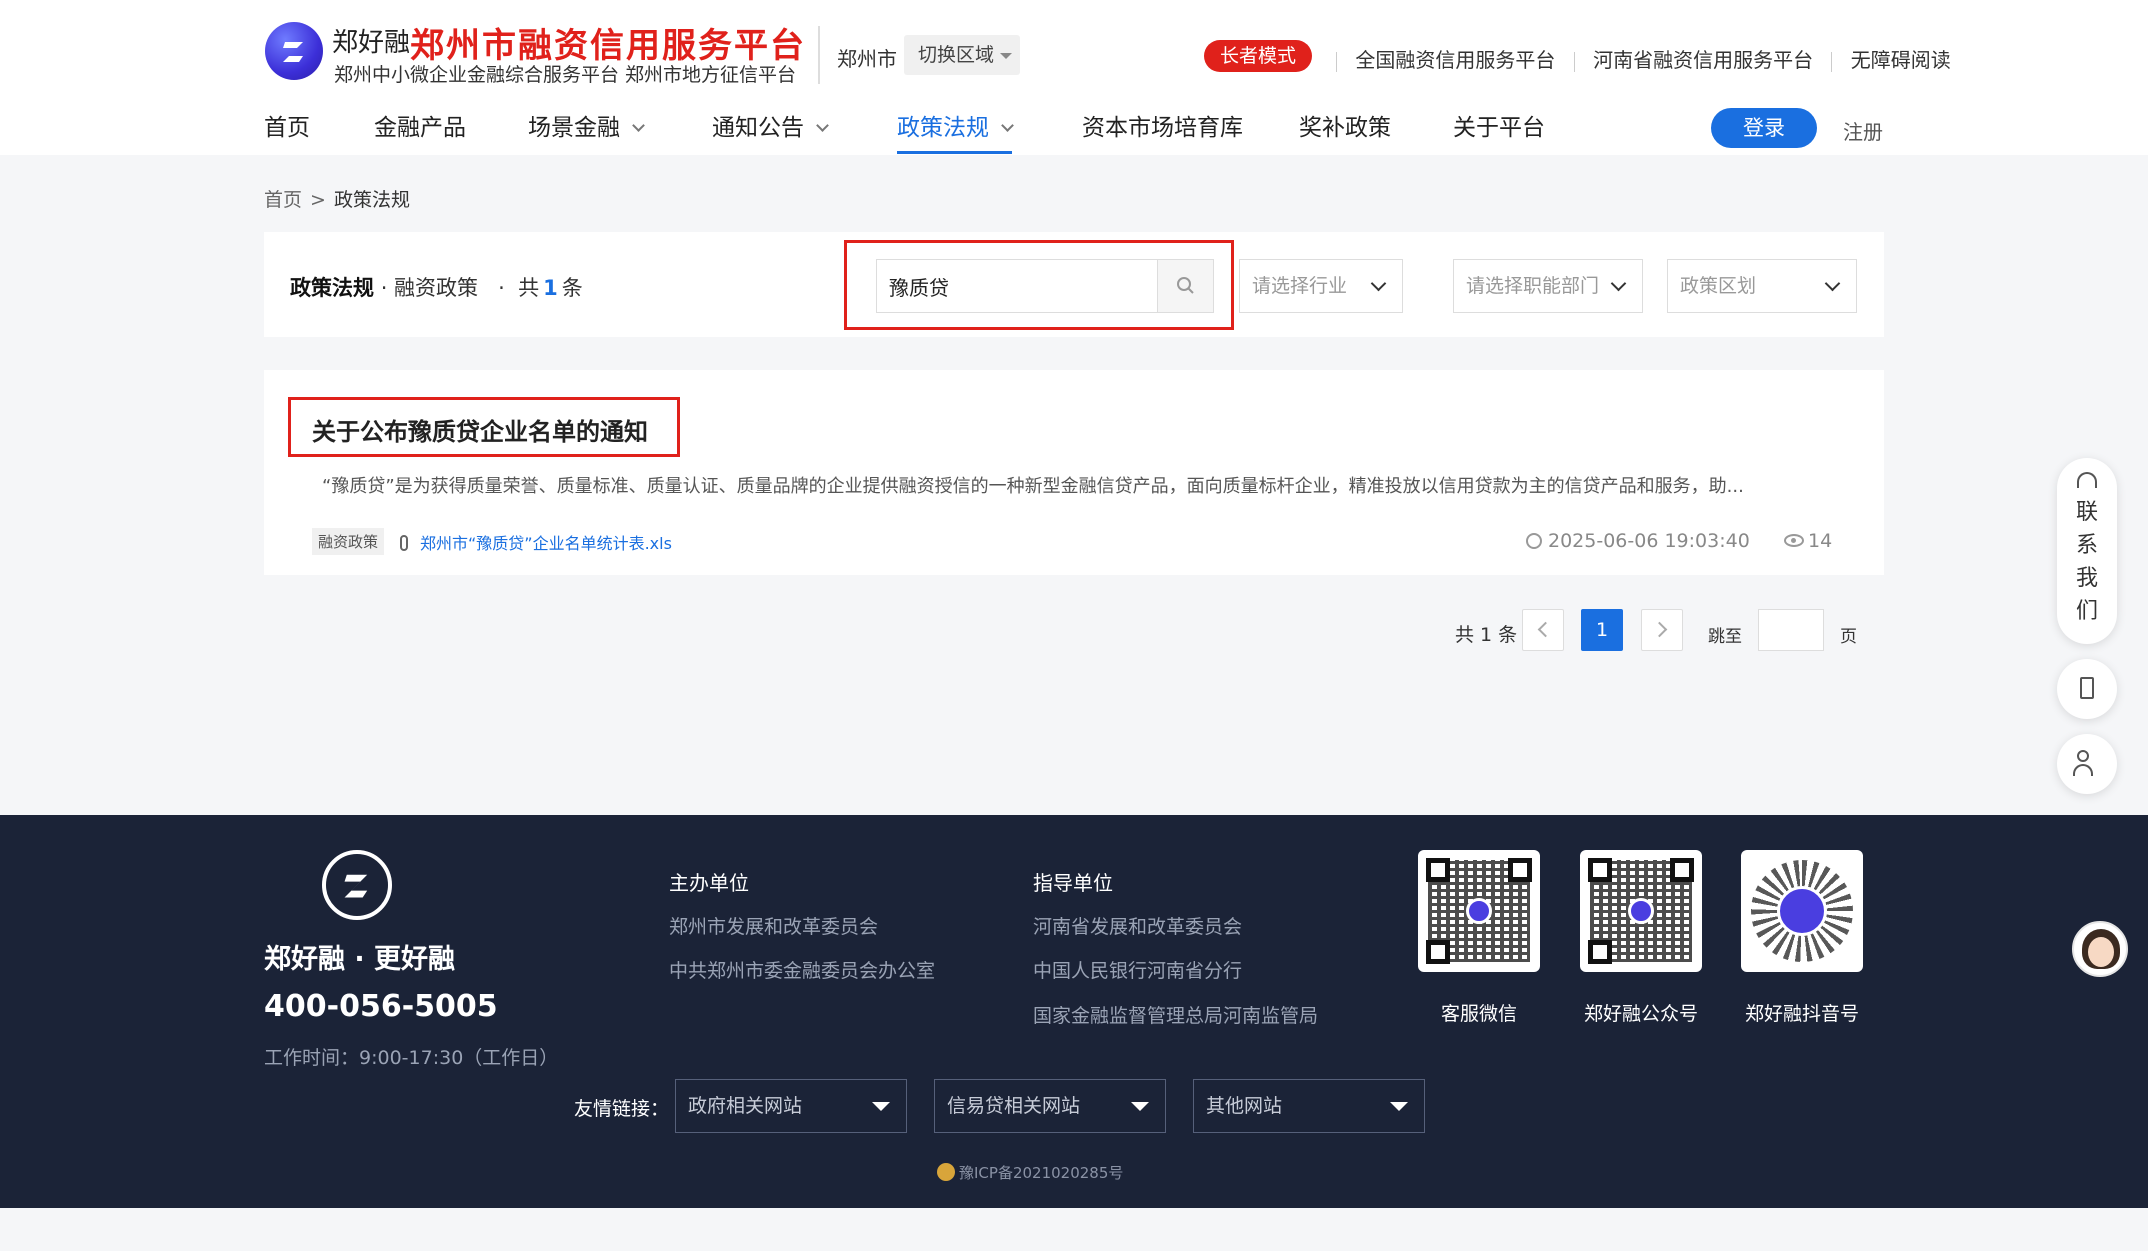 This screenshot has height=1251, width=2148. What do you see at coordinates (546, 543) in the screenshot?
I see `attachment-name: 郑州市“豫质贷”企业名单统计表.xls` at bounding box center [546, 543].